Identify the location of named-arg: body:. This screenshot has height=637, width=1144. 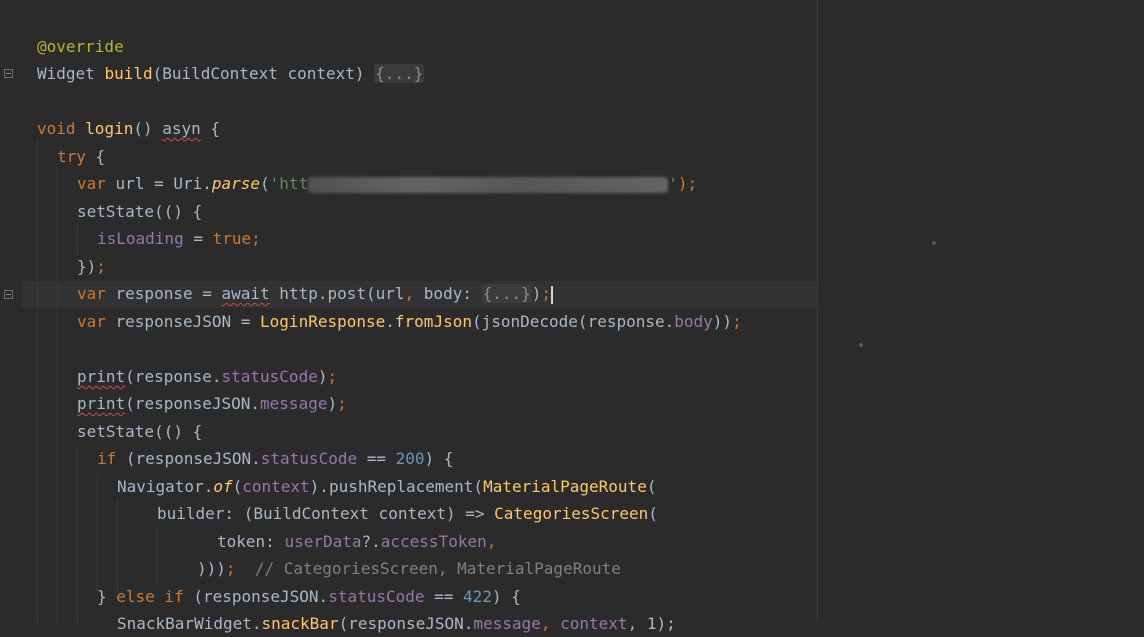
(452, 293).